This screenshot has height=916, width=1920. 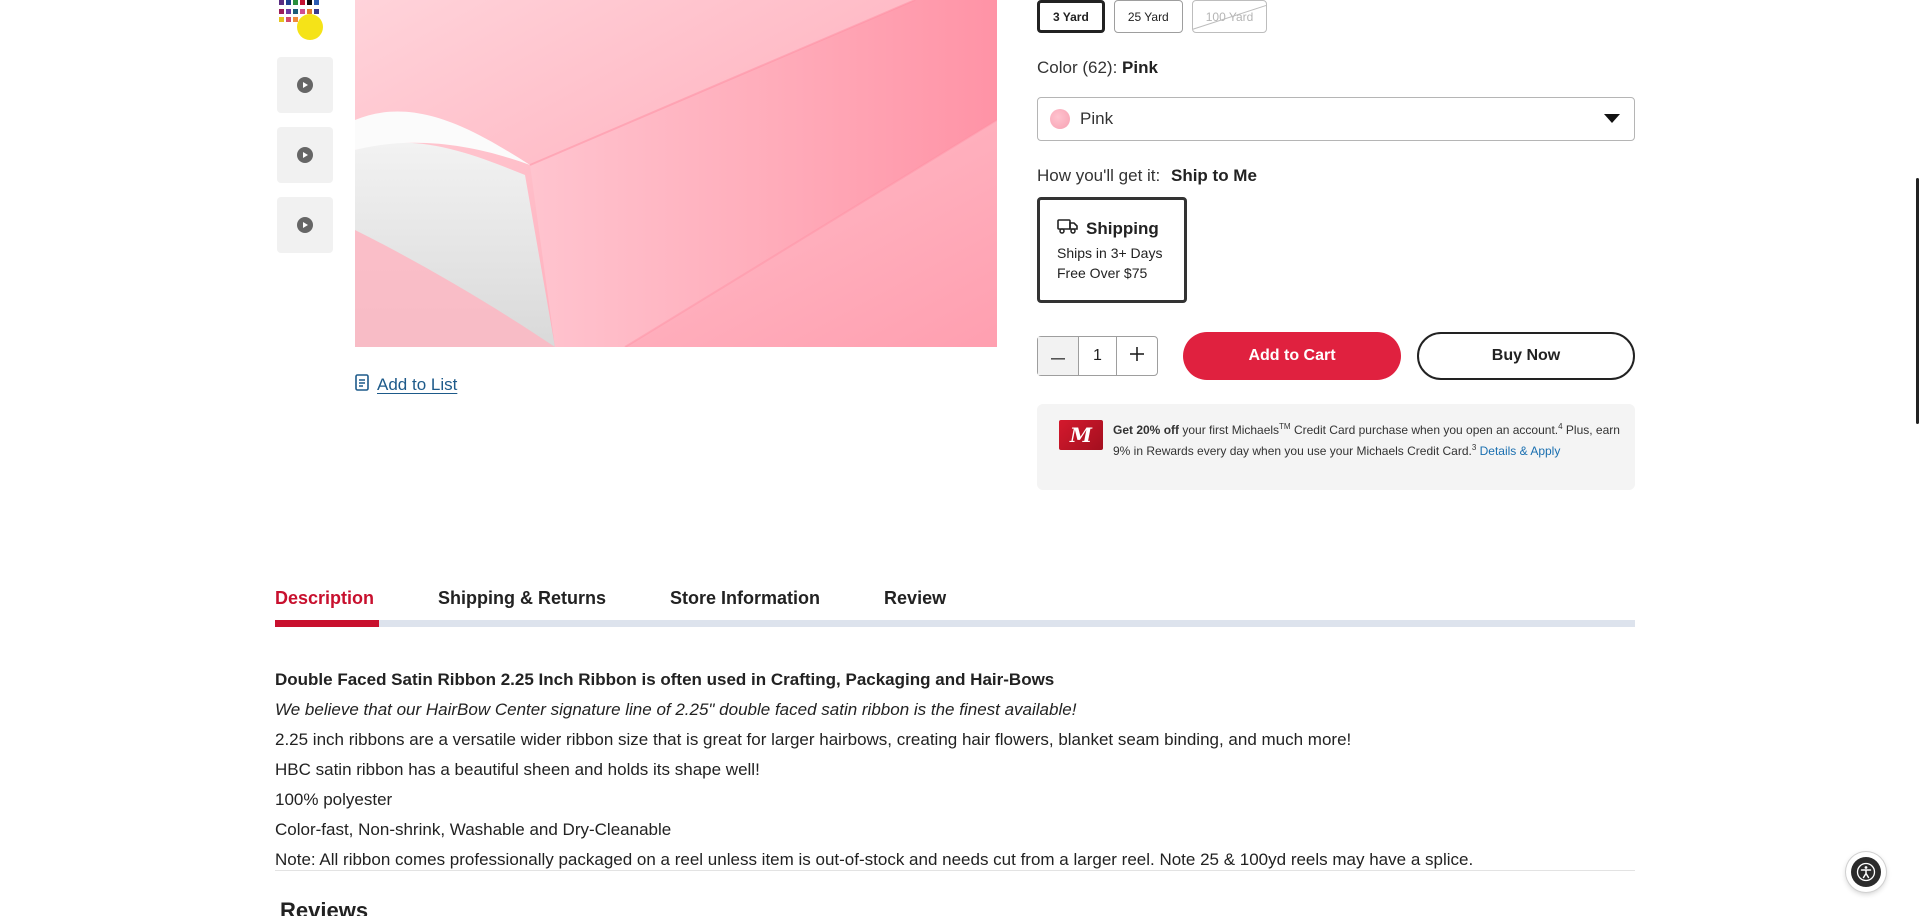 What do you see at coordinates (1285, 426) in the screenshot?
I see `promo-tm: TM` at bounding box center [1285, 426].